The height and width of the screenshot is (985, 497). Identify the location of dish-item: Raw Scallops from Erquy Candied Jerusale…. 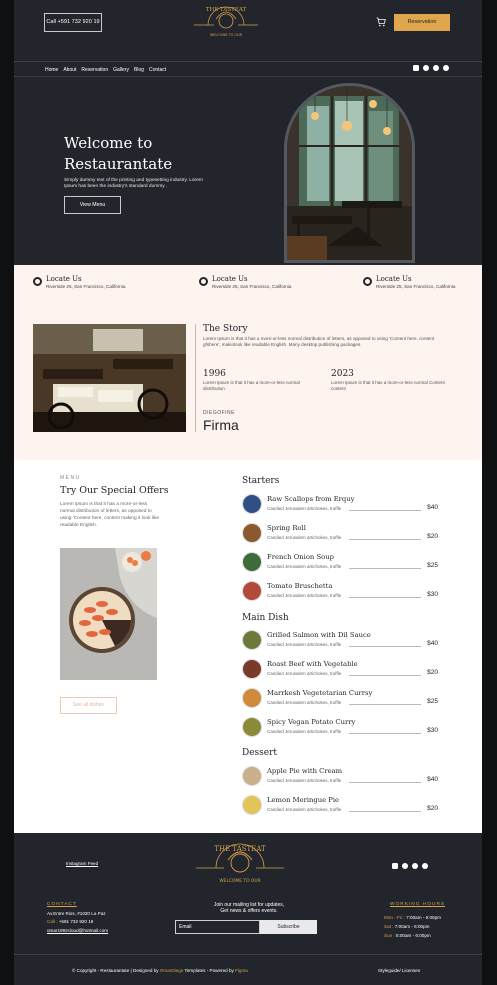
(340, 505).